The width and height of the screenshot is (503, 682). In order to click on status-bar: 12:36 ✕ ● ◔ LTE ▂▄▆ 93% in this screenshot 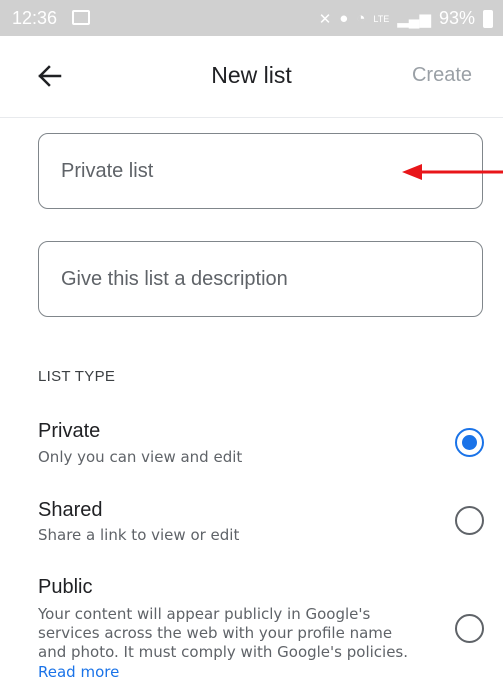, I will do `click(251, 18)`.